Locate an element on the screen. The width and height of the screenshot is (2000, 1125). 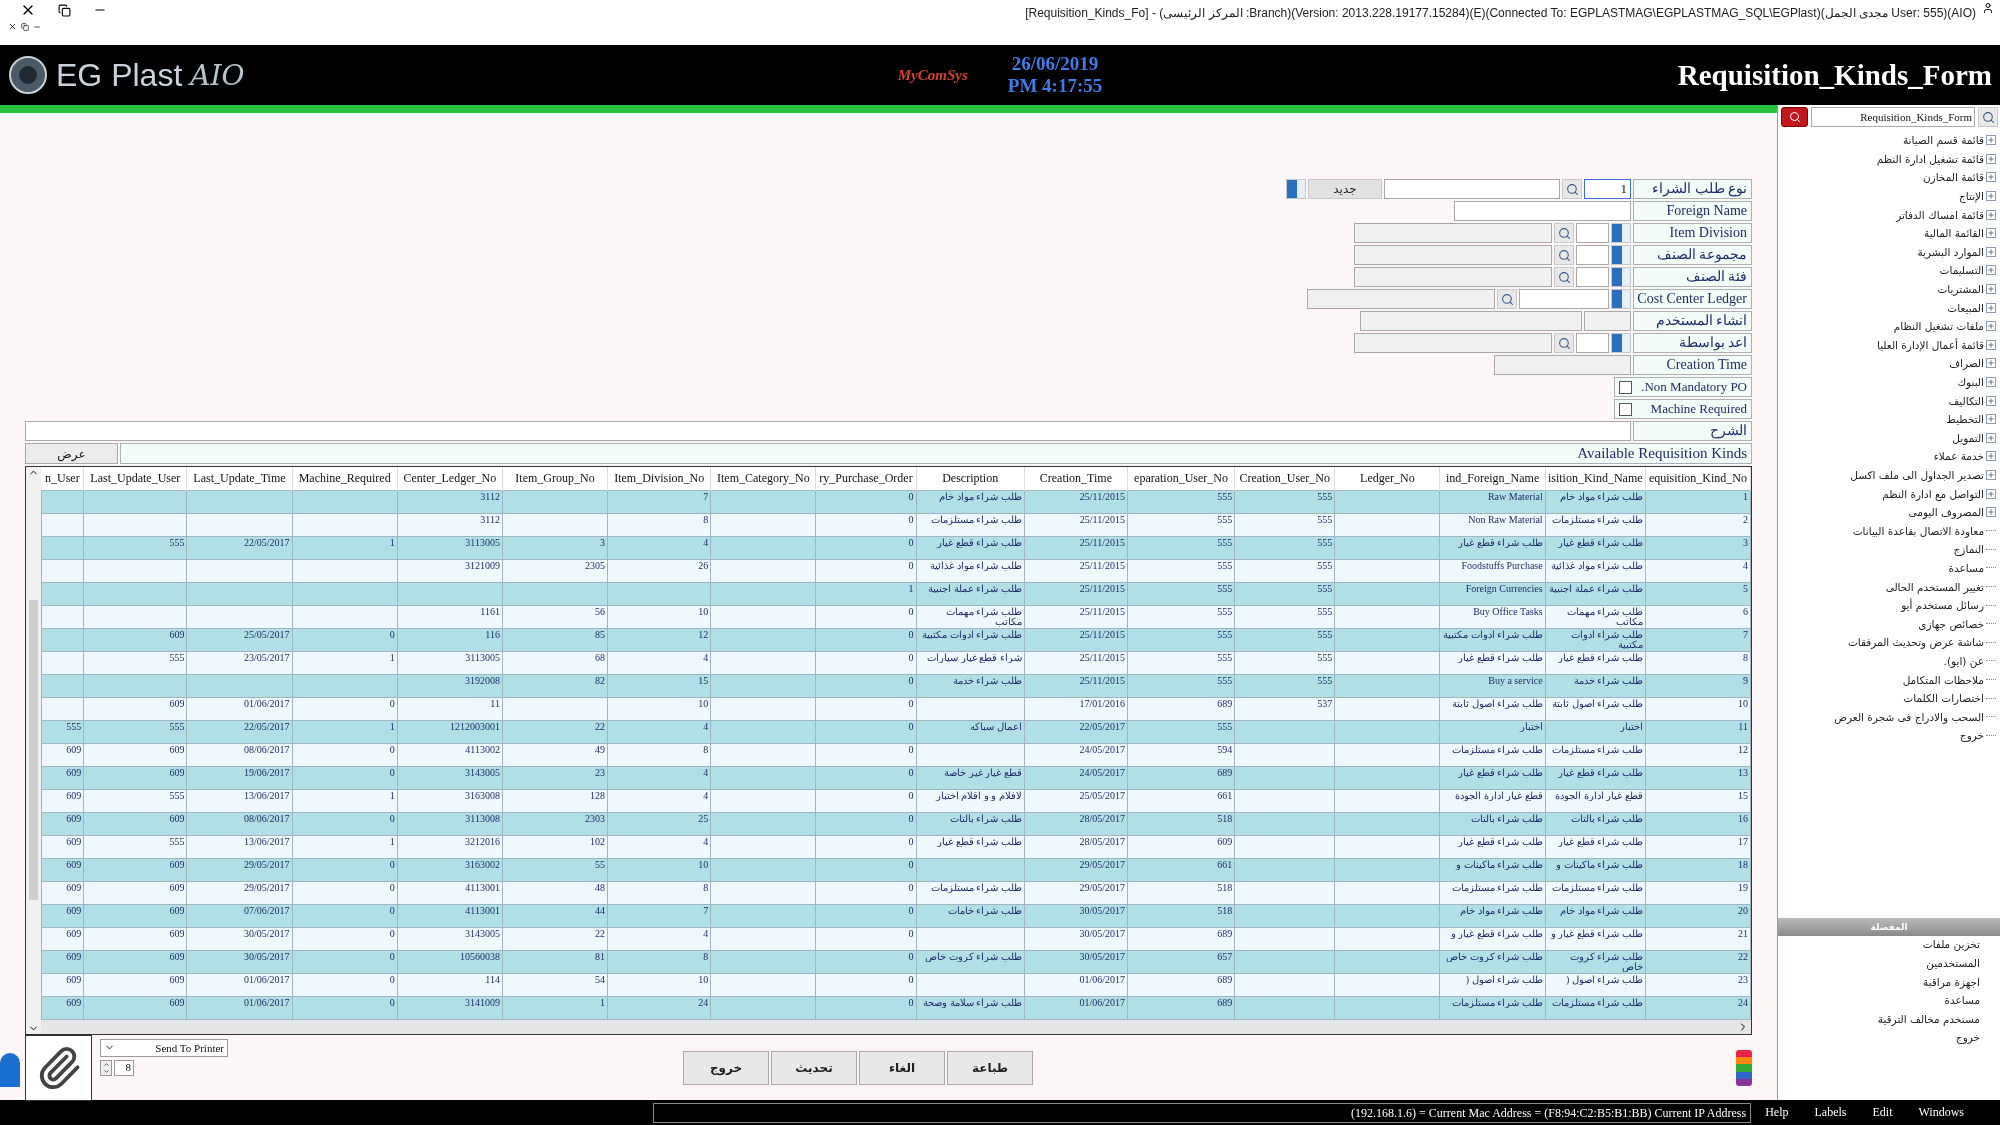
tree-item: شاشة عرض وتحديث المرفقات is located at coordinates (1887, 642).